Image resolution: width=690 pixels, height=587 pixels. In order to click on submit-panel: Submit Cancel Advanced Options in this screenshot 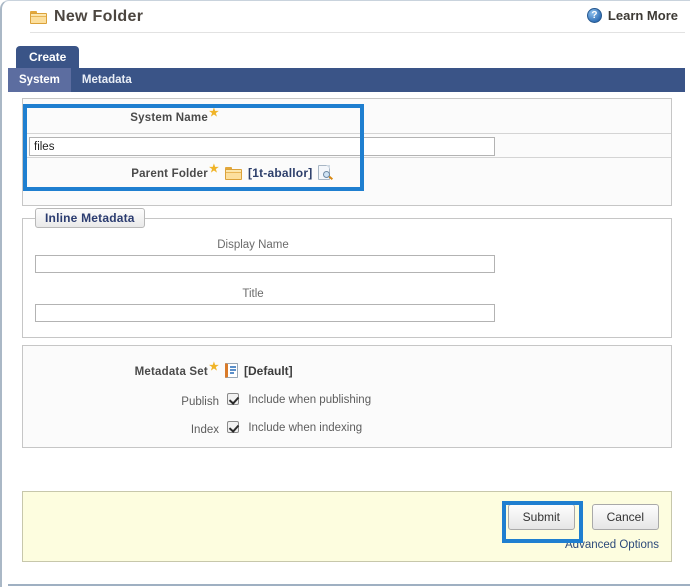, I will do `click(347, 526)`.